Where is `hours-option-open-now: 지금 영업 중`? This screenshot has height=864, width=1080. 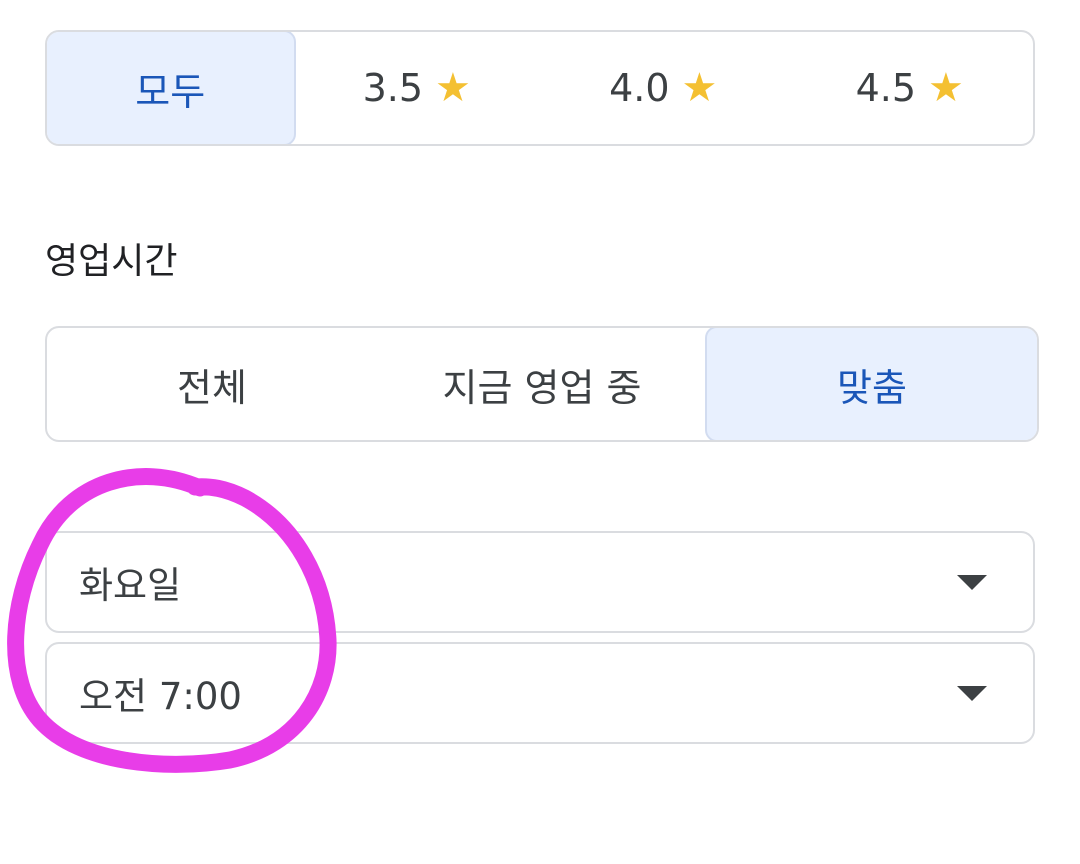 hours-option-open-now: 지금 영업 중 is located at coordinates (542, 384).